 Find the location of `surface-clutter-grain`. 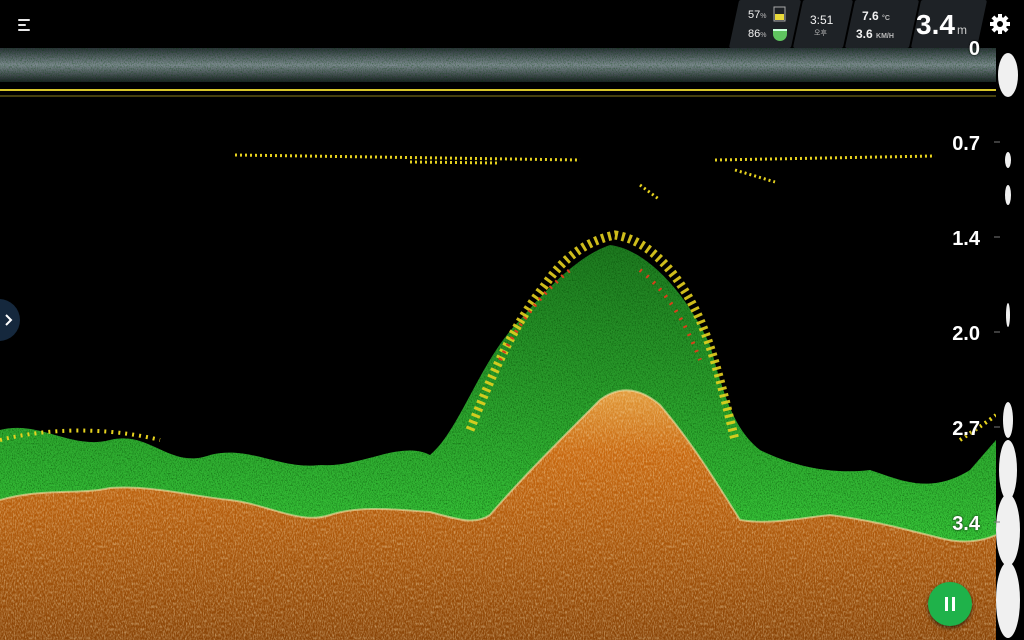

surface-clutter-grain is located at coordinates (498, 65).